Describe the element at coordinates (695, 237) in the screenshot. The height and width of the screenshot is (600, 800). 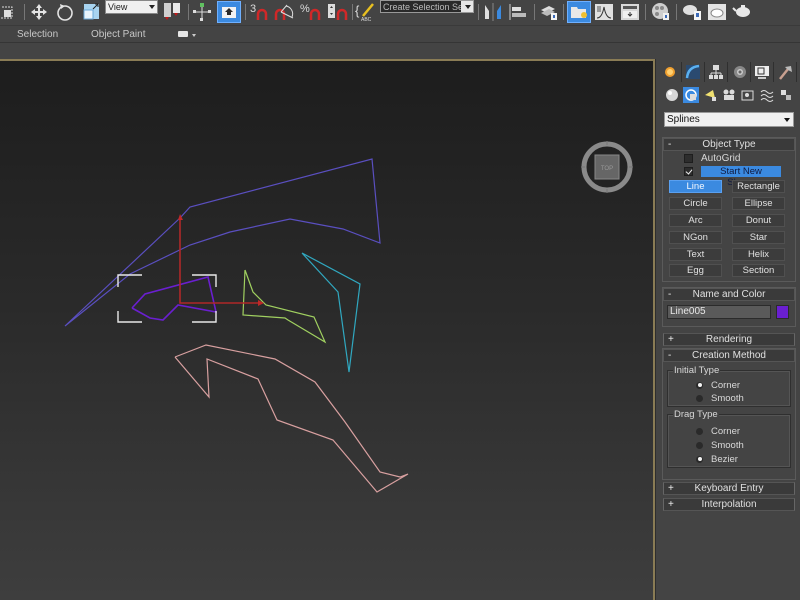
I see `ngon-button: NGon` at that location.